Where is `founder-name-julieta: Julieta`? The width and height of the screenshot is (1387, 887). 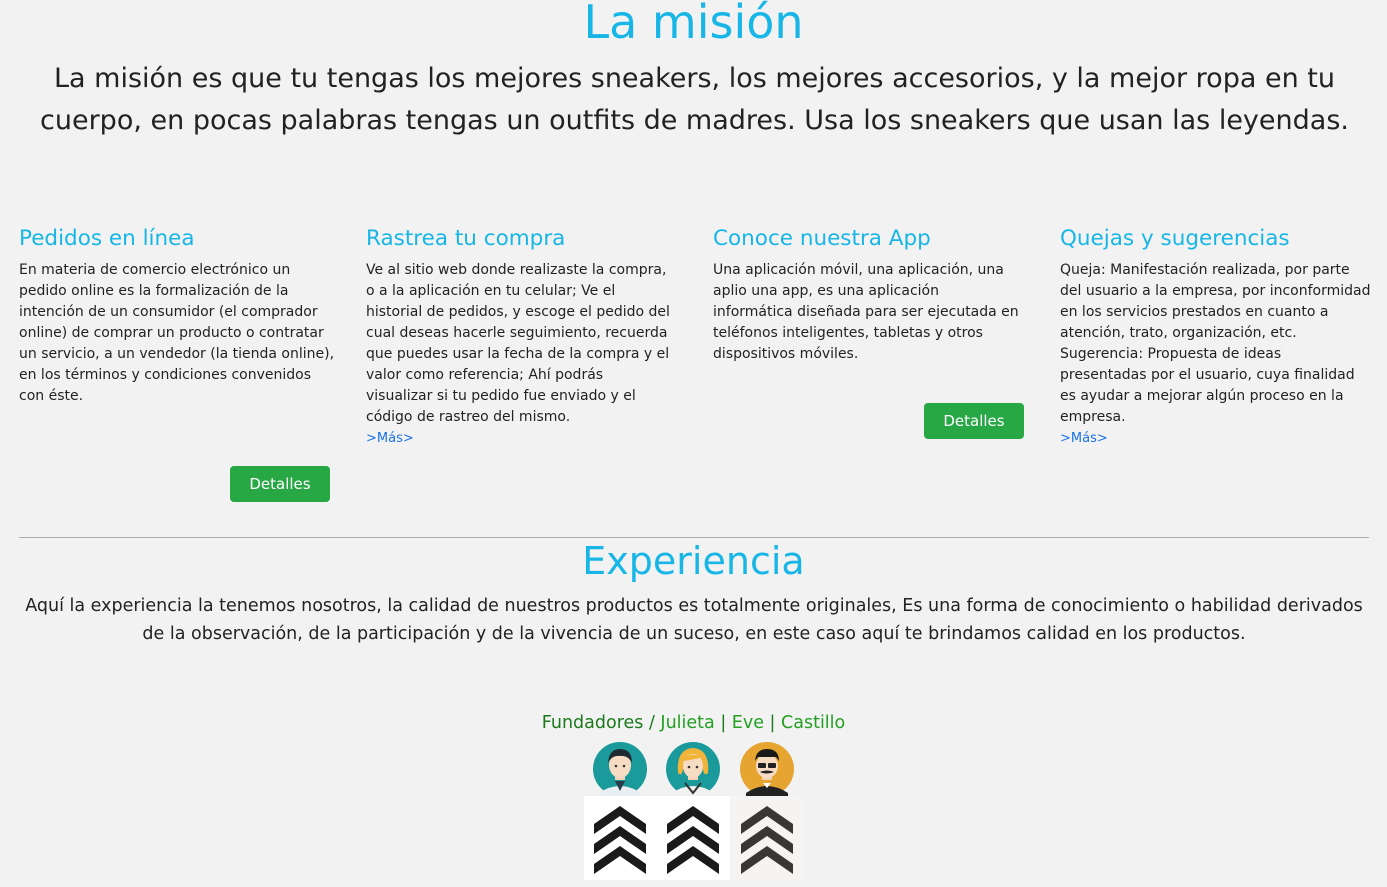 founder-name-julieta: Julieta is located at coordinates (687, 723).